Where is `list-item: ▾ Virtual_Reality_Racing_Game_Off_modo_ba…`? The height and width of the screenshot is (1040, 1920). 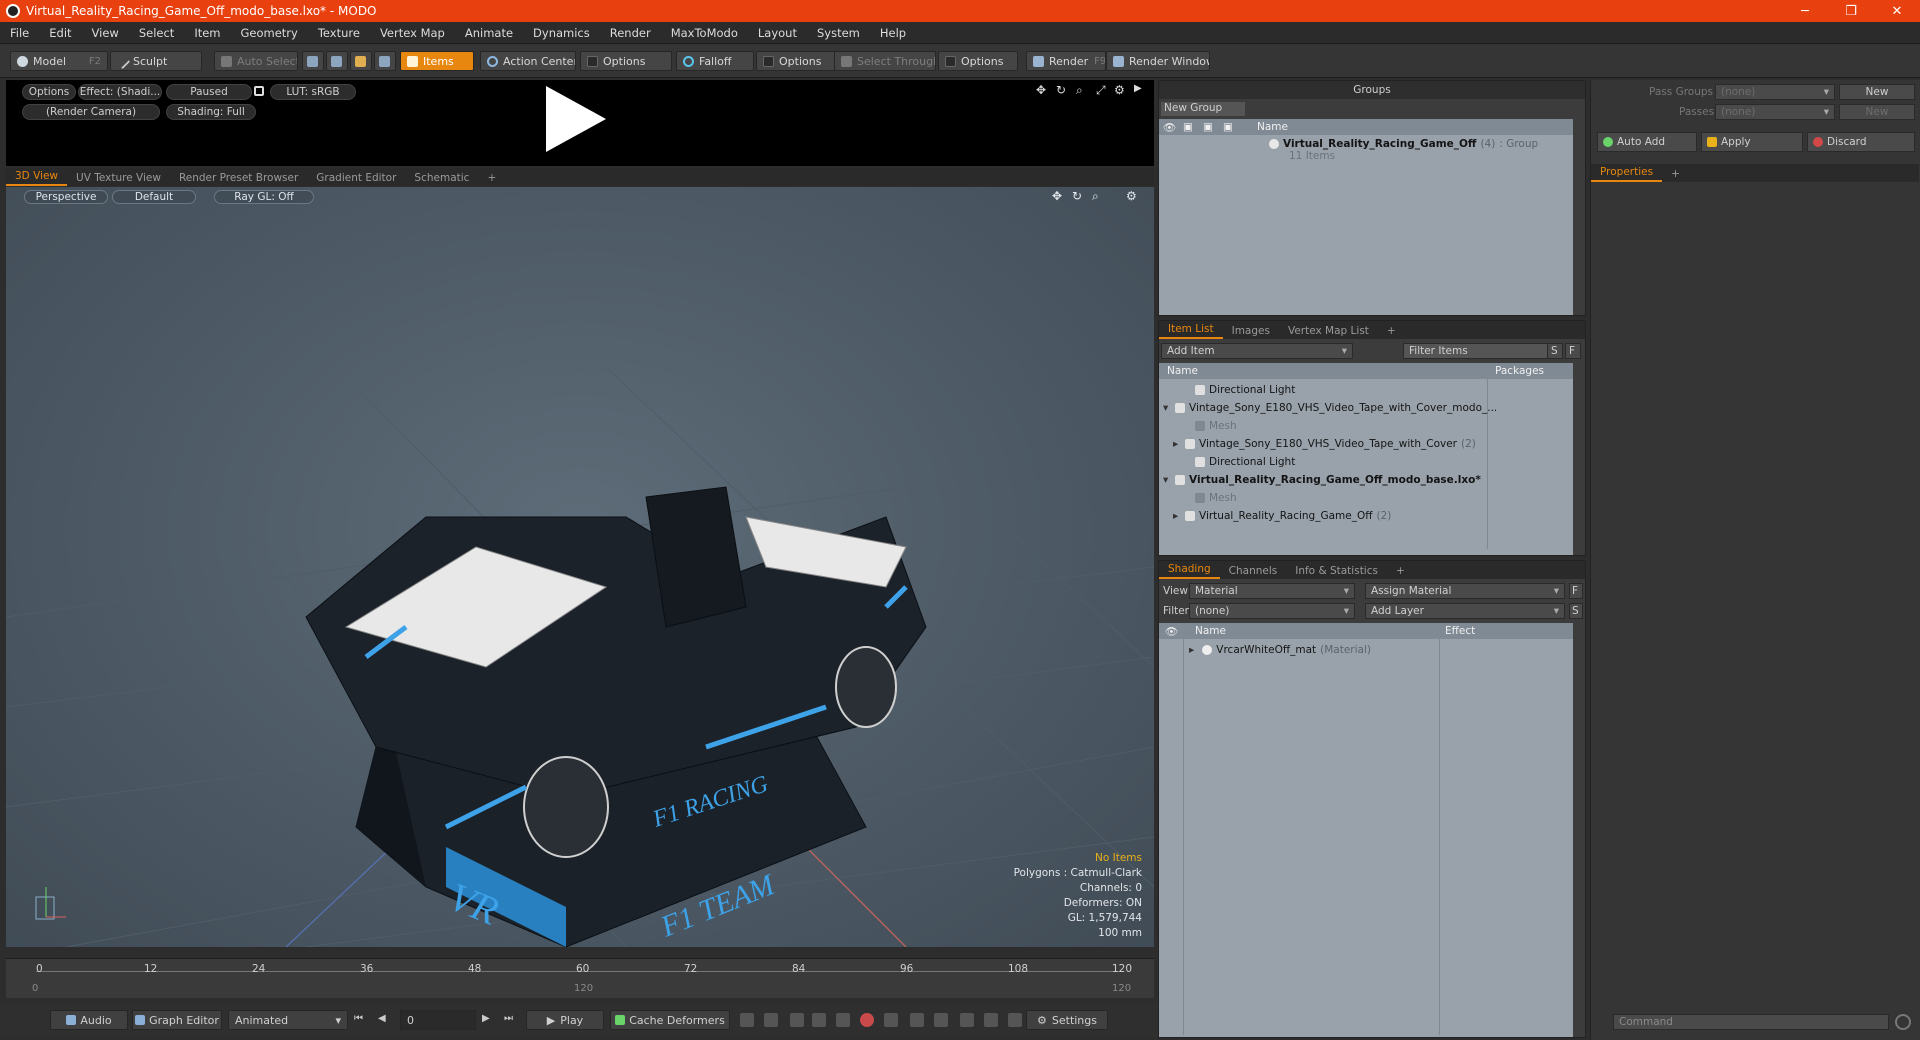 list-item: ▾ Virtual_Reality_Racing_Game_Off_modo_ba… is located at coordinates (1320, 480).